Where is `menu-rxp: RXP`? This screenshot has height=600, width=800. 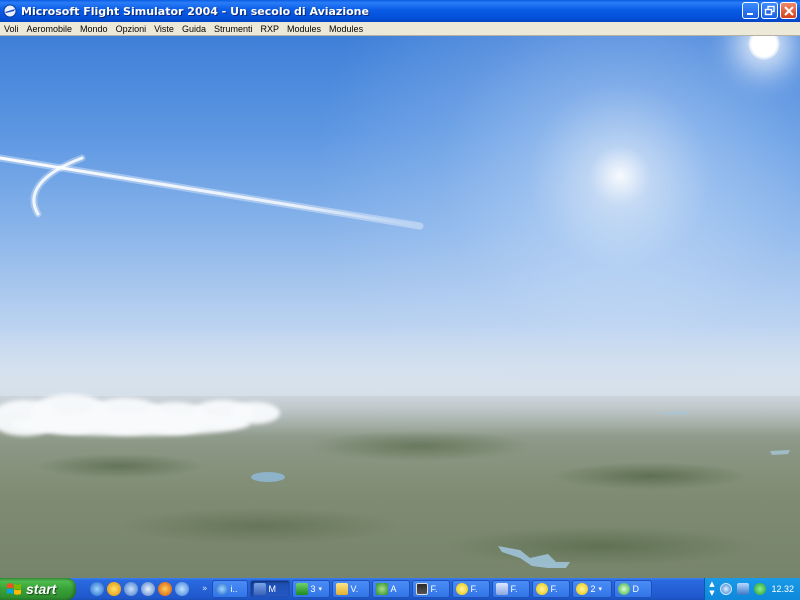 menu-rxp: RXP is located at coordinates (270, 29).